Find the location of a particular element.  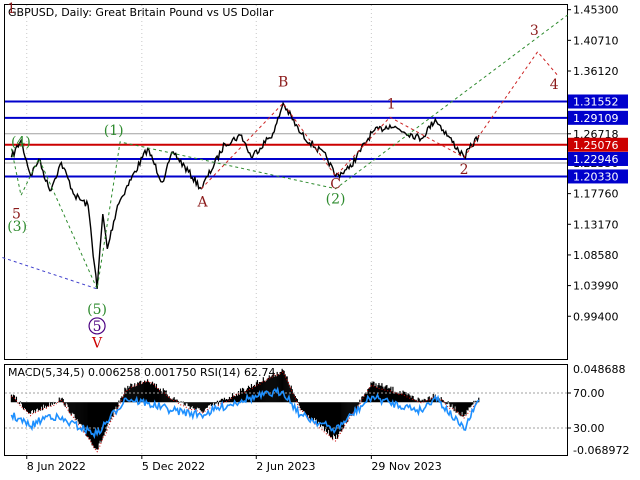

price-tick-label: 1.08580 is located at coordinates (596, 255).